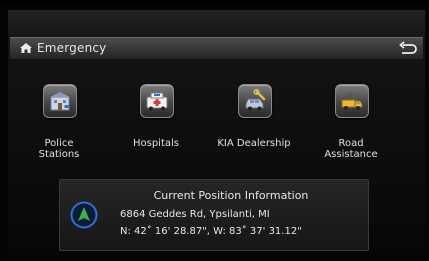 This screenshot has width=429, height=261. I want to click on menu-item-police-stations: Police Stations, so click(59, 129).